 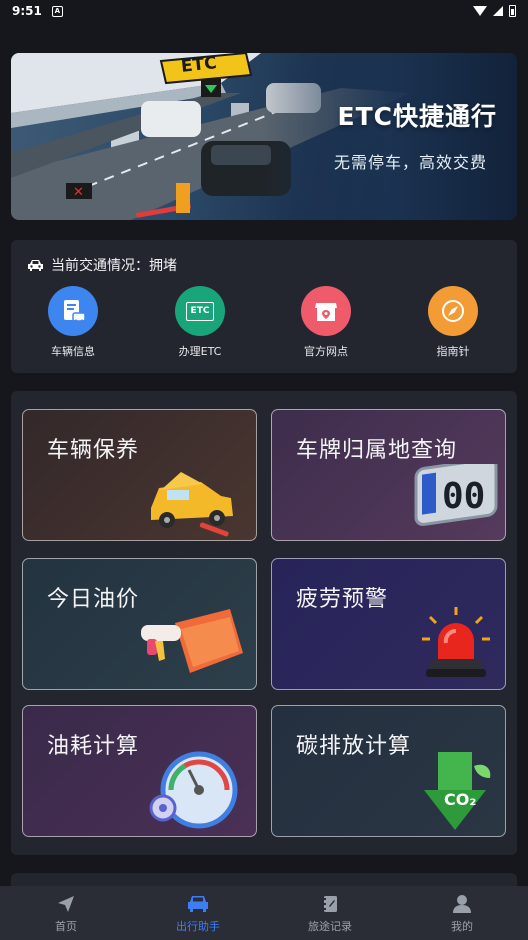 I want to click on etc-icon-text: ETC, so click(x=200, y=311).